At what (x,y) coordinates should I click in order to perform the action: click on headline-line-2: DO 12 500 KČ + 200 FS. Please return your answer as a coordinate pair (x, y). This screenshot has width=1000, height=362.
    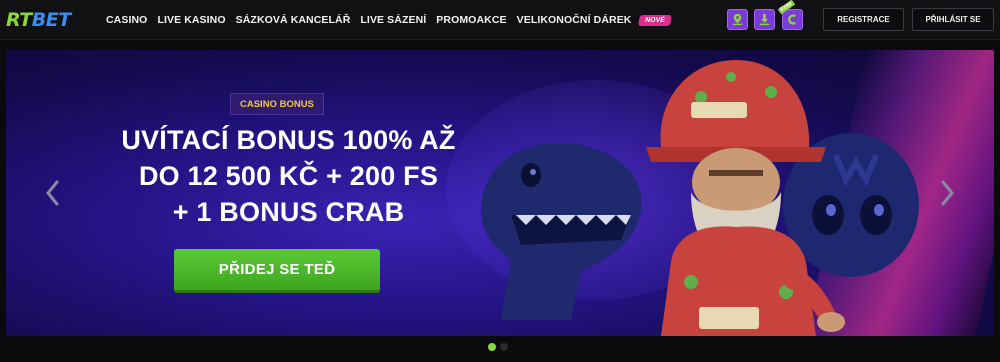
    Looking at the image, I should click on (288, 176).